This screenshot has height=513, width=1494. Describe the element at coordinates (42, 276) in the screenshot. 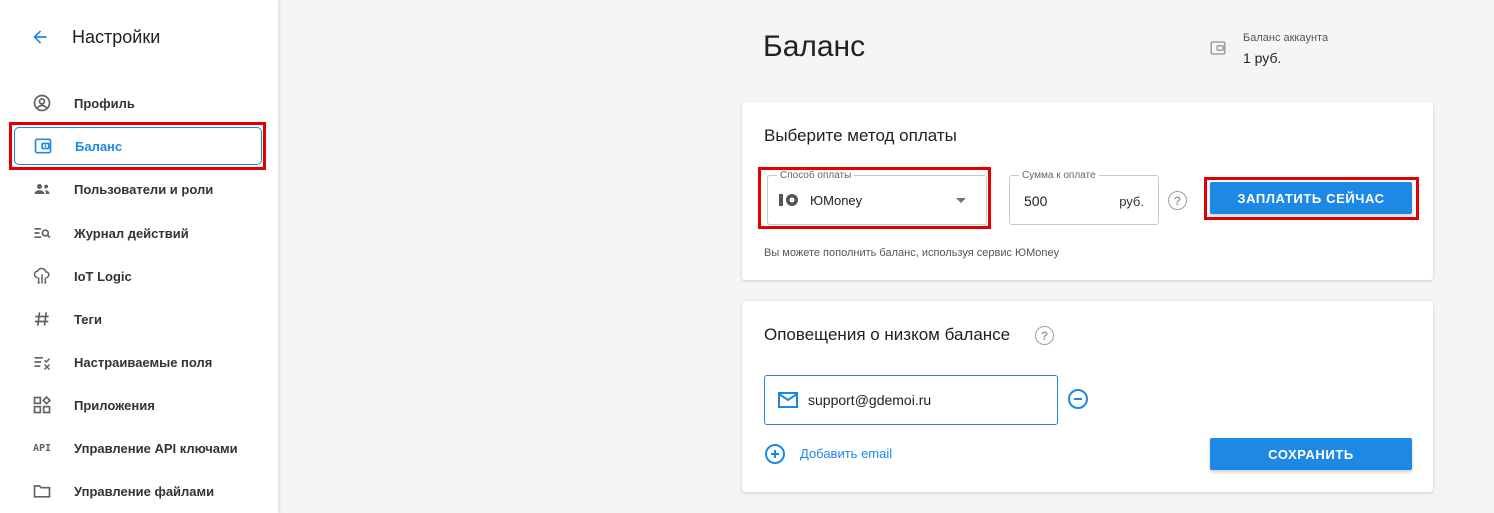

I see `cloud-tree-icon` at that location.